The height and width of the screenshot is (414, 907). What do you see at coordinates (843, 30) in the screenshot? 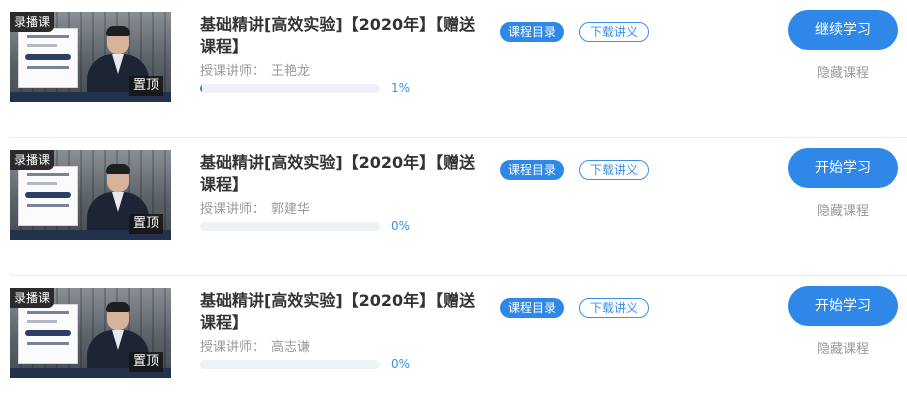
I see `continue-study-button: 继续学习` at bounding box center [843, 30].